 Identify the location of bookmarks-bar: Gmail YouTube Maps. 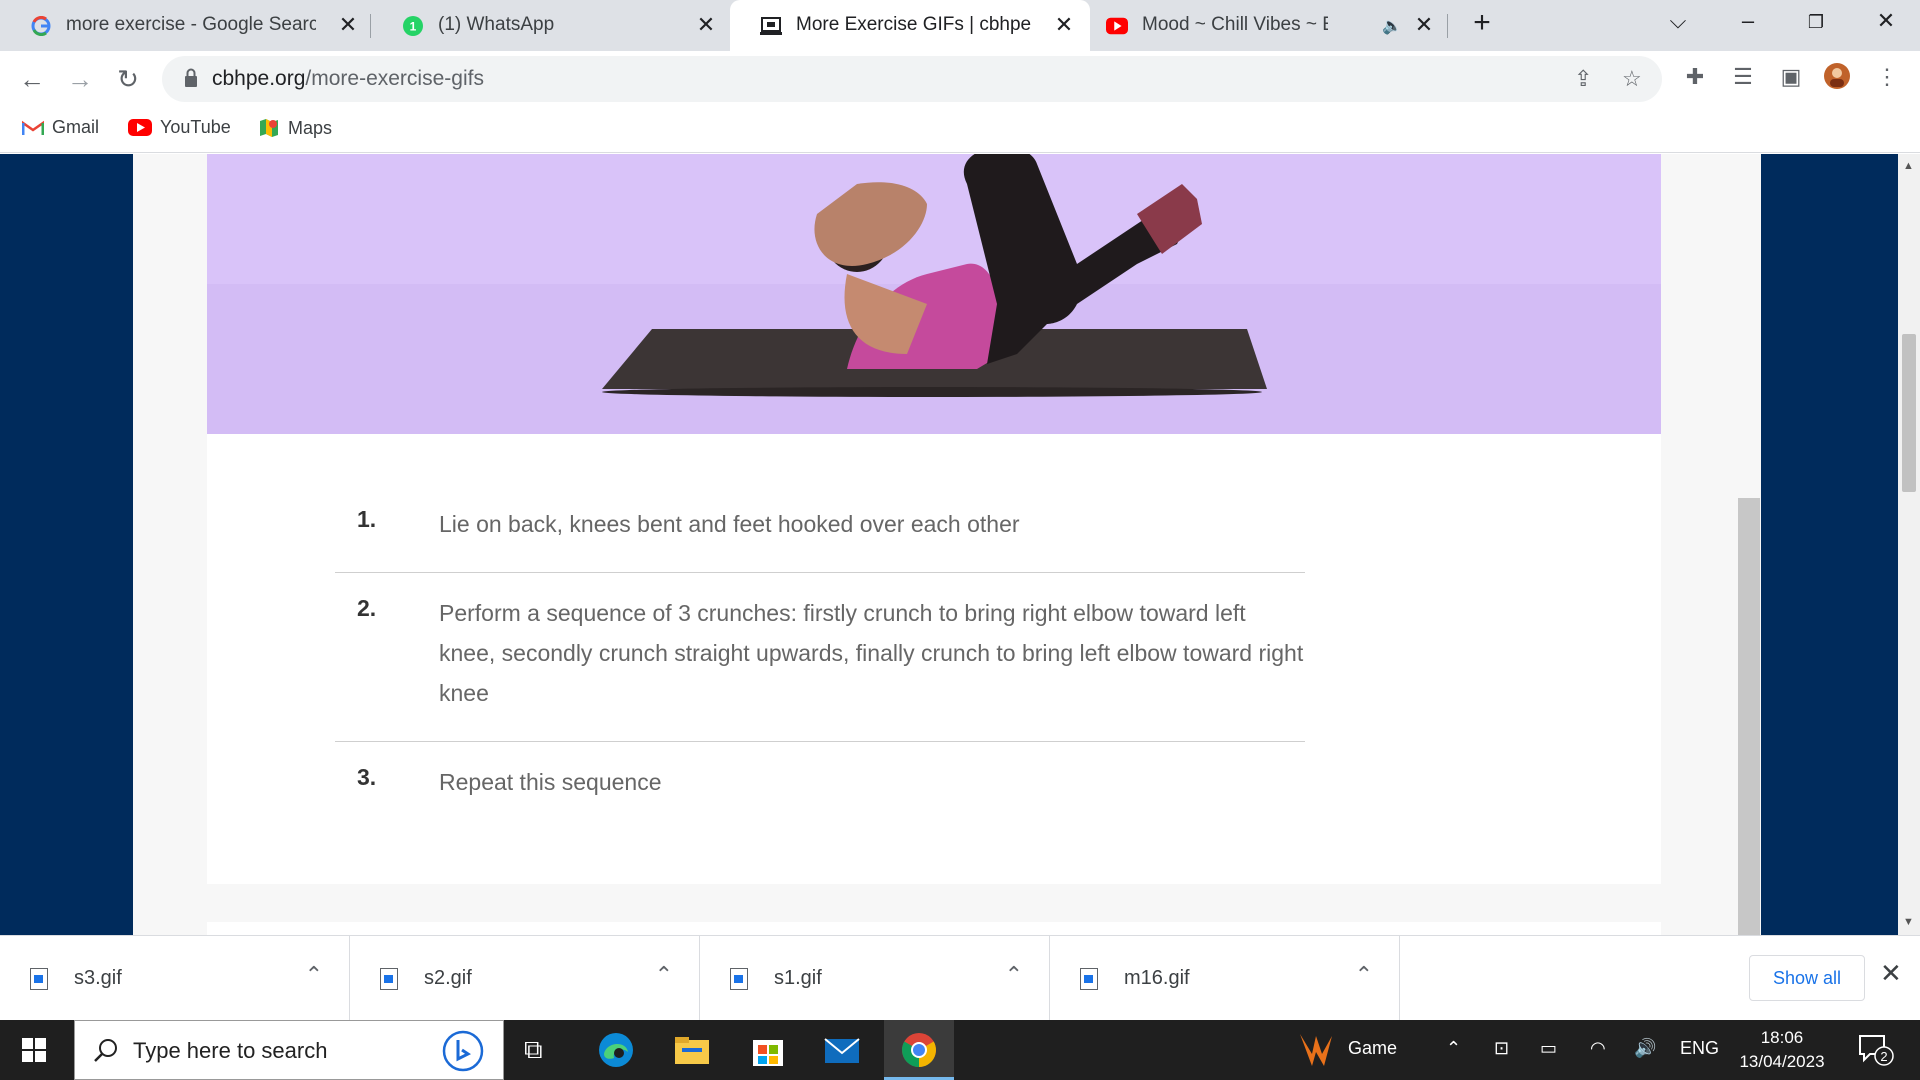
(960, 130).